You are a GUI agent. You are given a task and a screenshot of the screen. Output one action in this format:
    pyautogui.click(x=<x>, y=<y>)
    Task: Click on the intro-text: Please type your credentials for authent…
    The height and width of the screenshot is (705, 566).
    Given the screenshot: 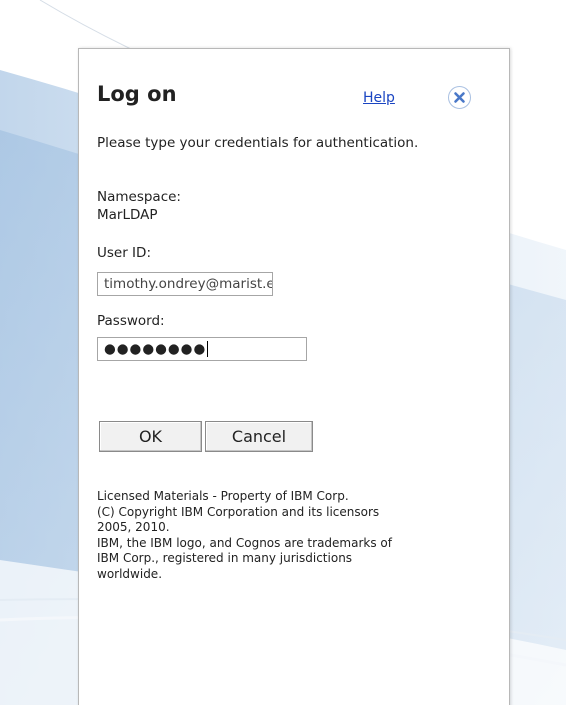 What is the action you would take?
    pyautogui.click(x=258, y=143)
    